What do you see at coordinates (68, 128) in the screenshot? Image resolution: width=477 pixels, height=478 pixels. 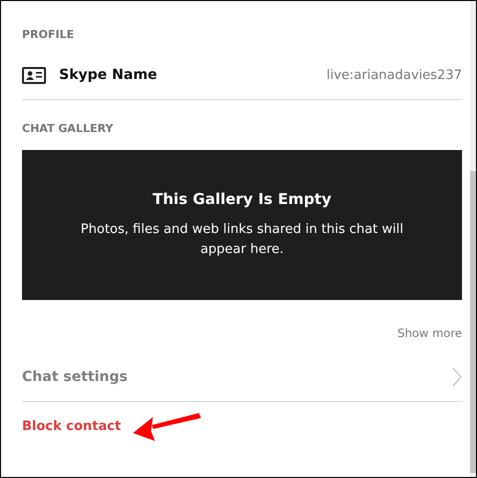 I see `section-heading: CHAT GALLERY` at bounding box center [68, 128].